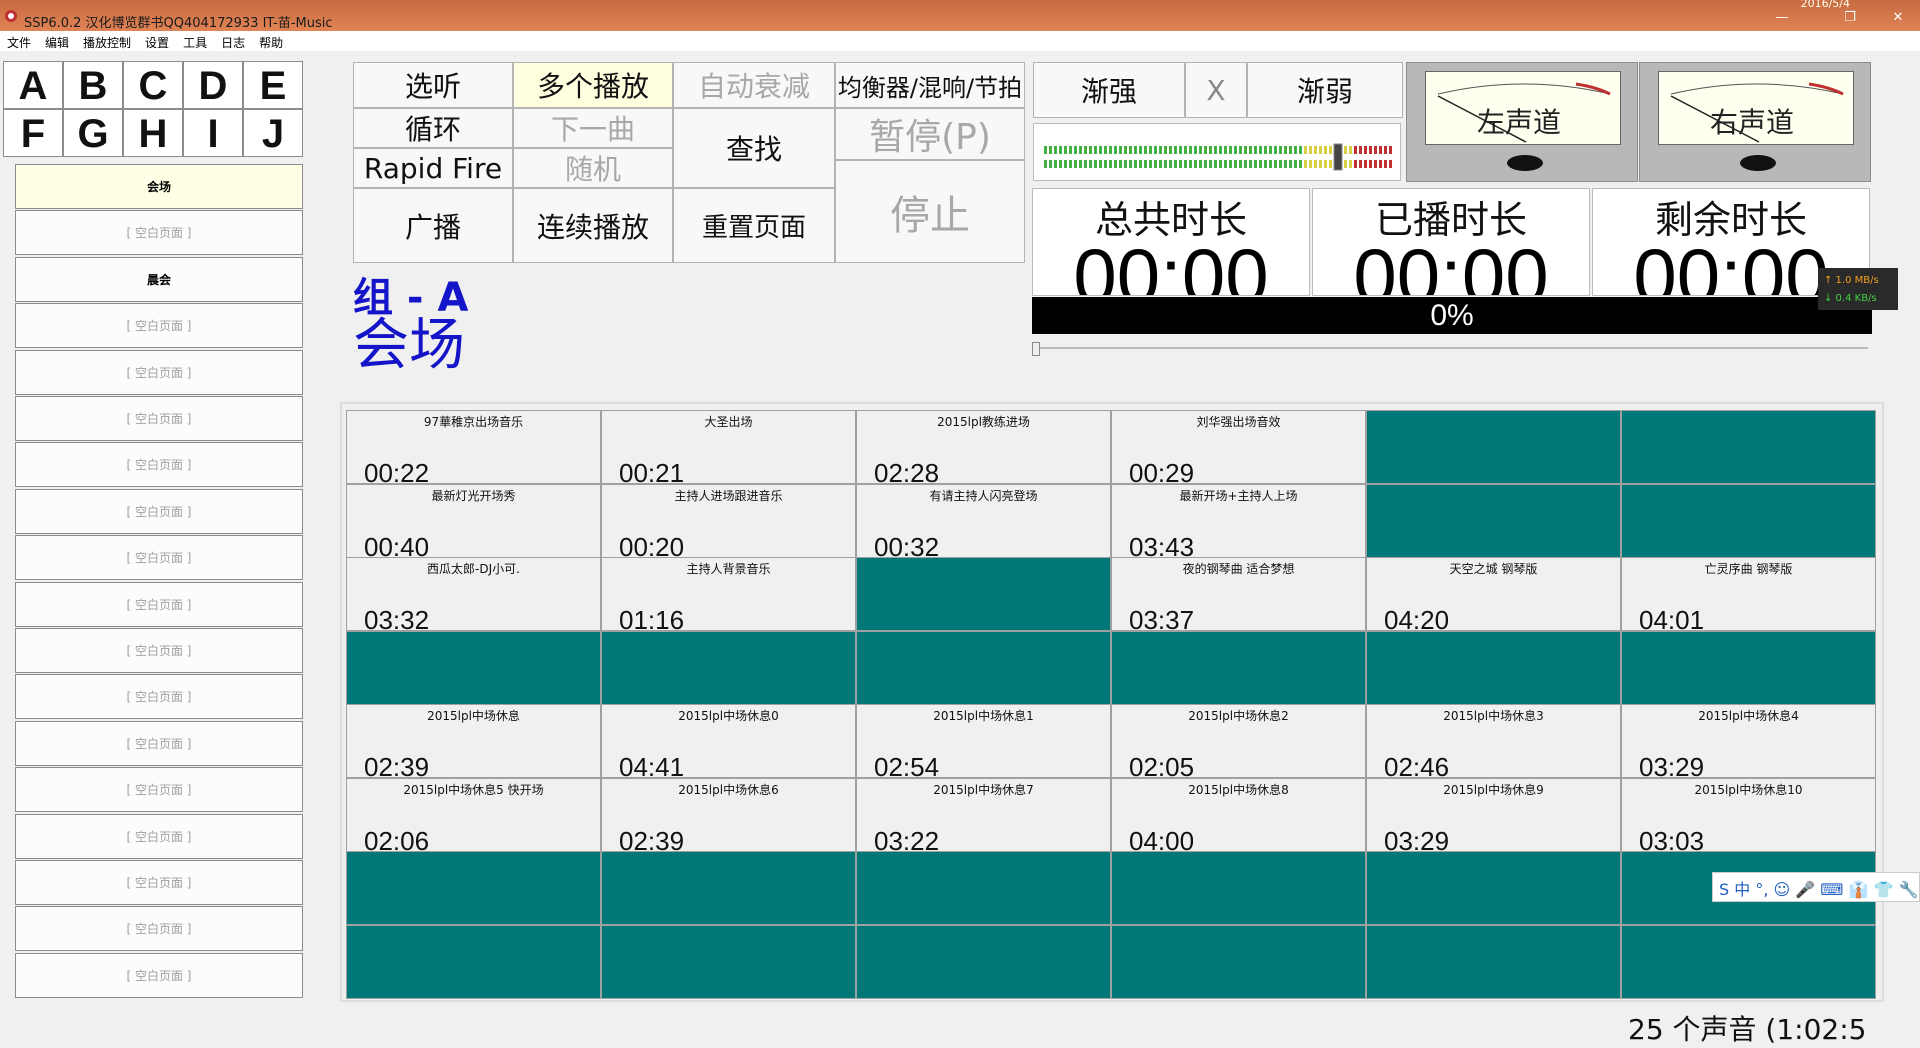 The image size is (1920, 1048). What do you see at coordinates (983, 815) in the screenshot?
I see `sound-cell: 2015lpl中场休息703:22` at bounding box center [983, 815].